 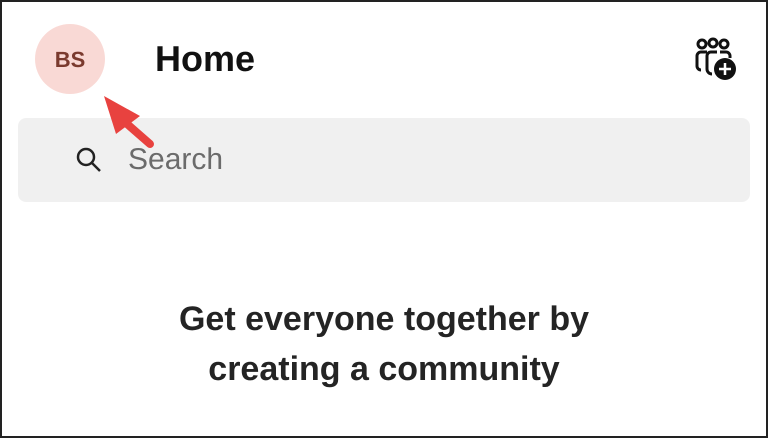 What do you see at coordinates (205, 59) in the screenshot?
I see `page-title: Home` at bounding box center [205, 59].